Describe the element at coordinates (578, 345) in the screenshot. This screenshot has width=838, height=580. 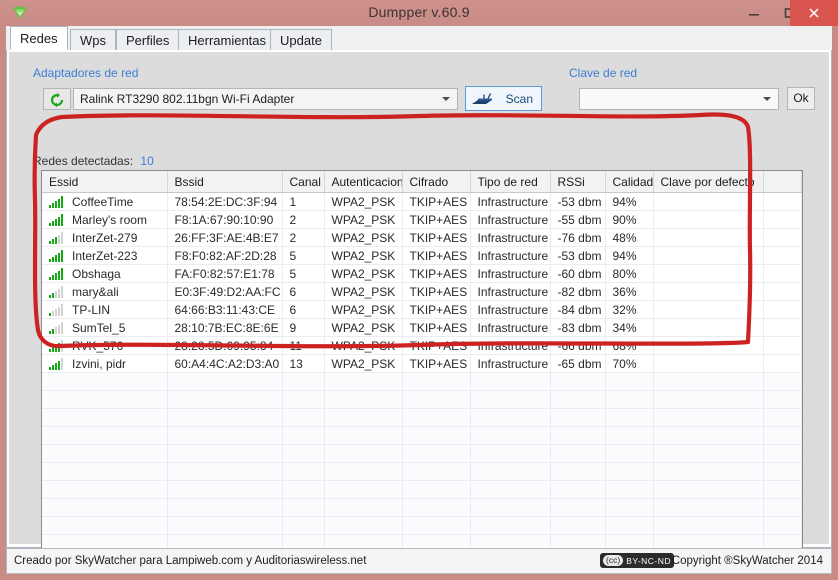
I see `cell-rssi: -66 dbm` at that location.